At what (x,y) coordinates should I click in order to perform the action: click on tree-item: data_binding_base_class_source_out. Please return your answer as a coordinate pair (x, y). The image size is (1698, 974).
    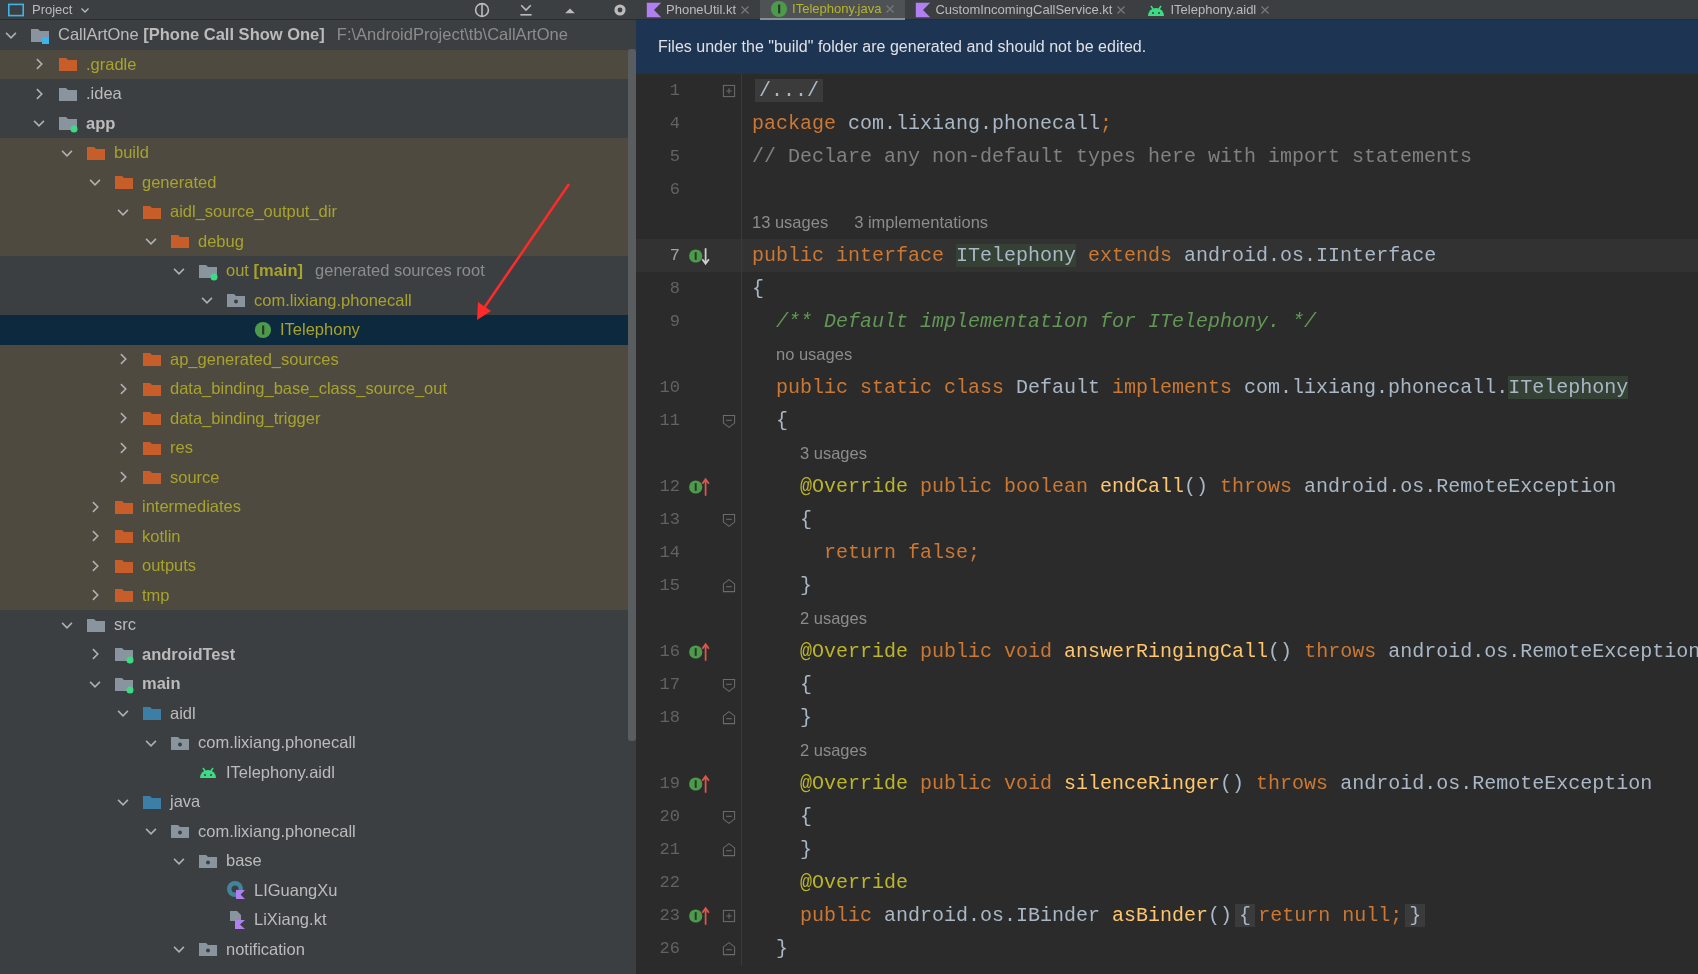
    Looking at the image, I should click on (314, 389).